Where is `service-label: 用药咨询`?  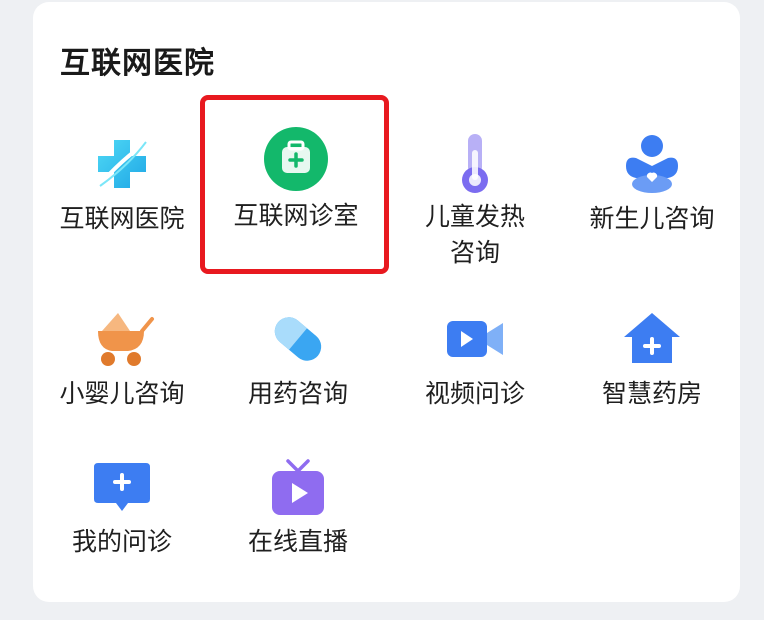 service-label: 用药咨询 is located at coordinates (297, 393).